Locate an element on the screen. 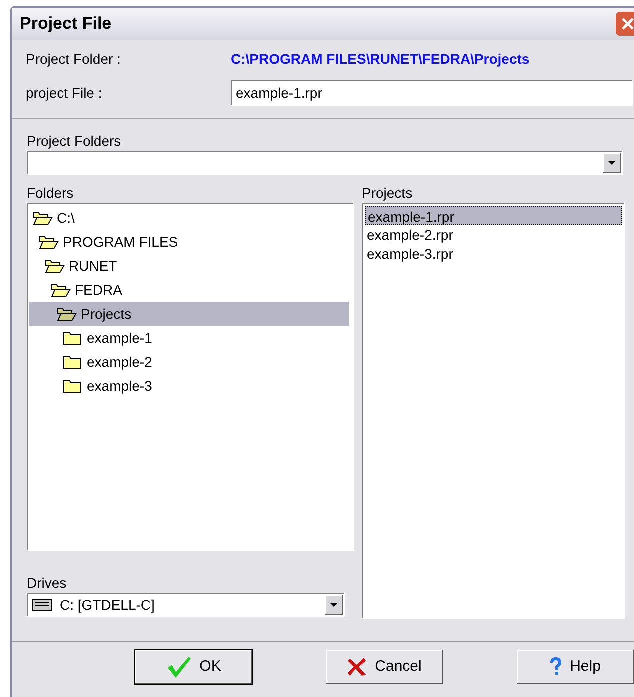  tree-item: FEDRA is located at coordinates (189, 290).